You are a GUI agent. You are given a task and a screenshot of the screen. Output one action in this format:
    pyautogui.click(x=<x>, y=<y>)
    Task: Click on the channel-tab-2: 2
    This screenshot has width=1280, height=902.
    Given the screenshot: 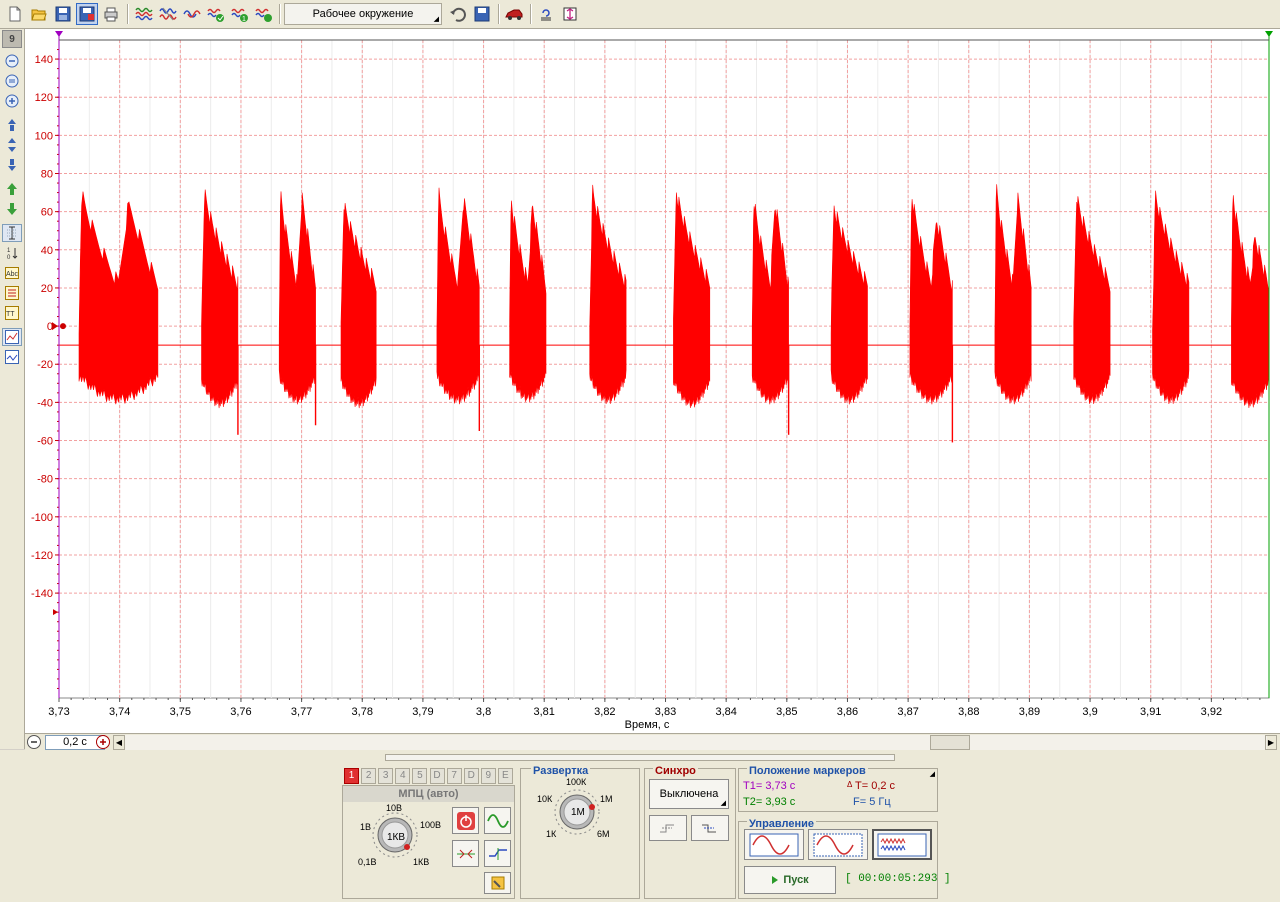 What is the action you would take?
    pyautogui.click(x=369, y=776)
    